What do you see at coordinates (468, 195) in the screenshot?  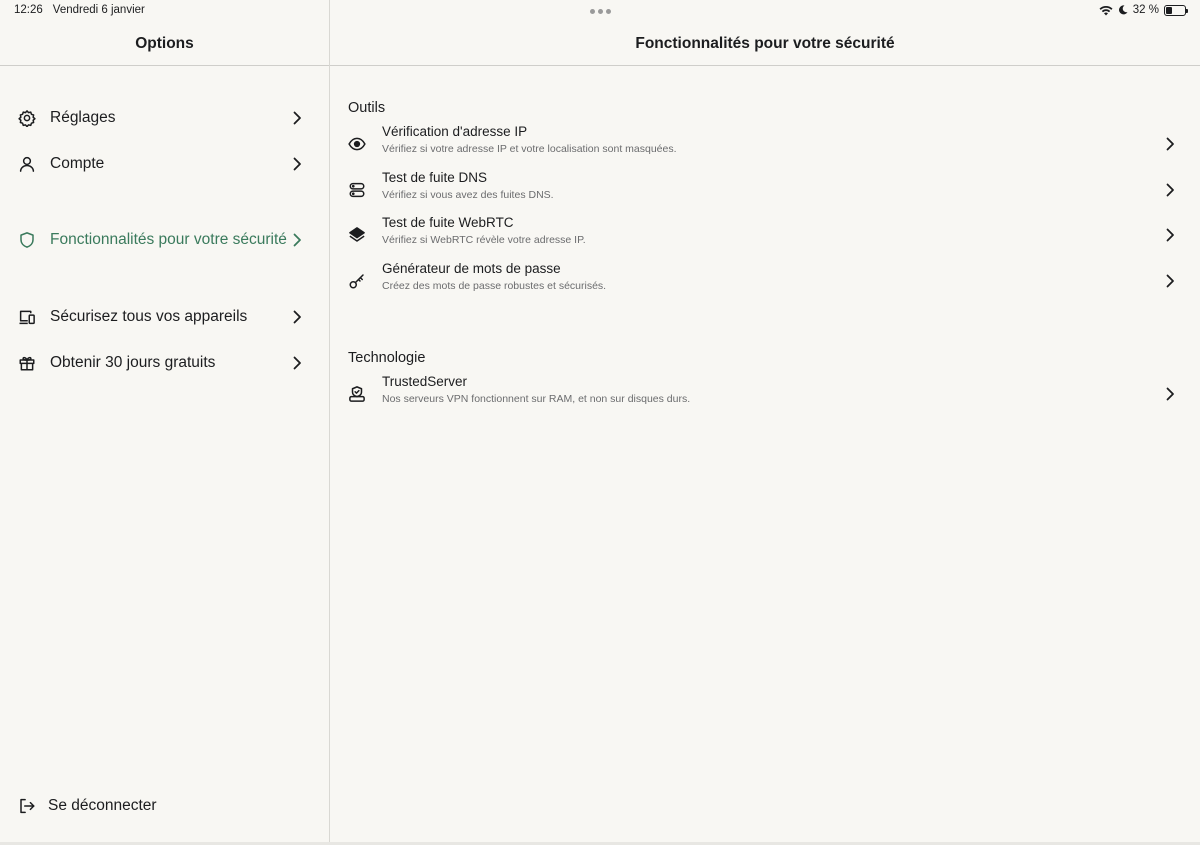 I see `row-subtitle: Vérifiez si vous avez des fuites DNS.` at bounding box center [468, 195].